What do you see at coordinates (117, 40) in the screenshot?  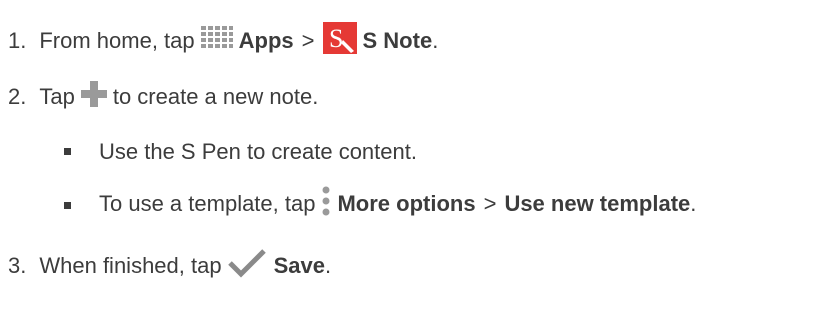 I see `step-text: From home, tap` at bounding box center [117, 40].